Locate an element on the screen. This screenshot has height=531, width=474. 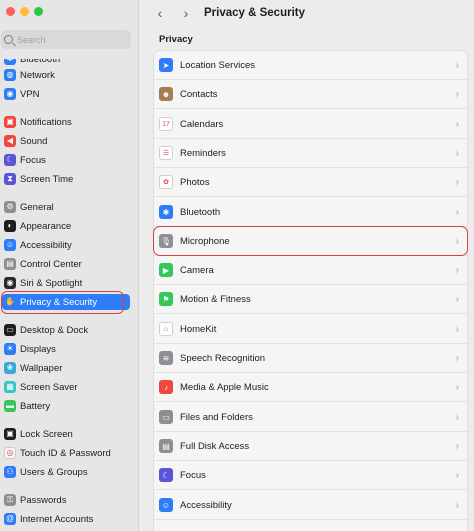
privacy-row: ☺ Accessibility › is located at coordinates (310, 505).